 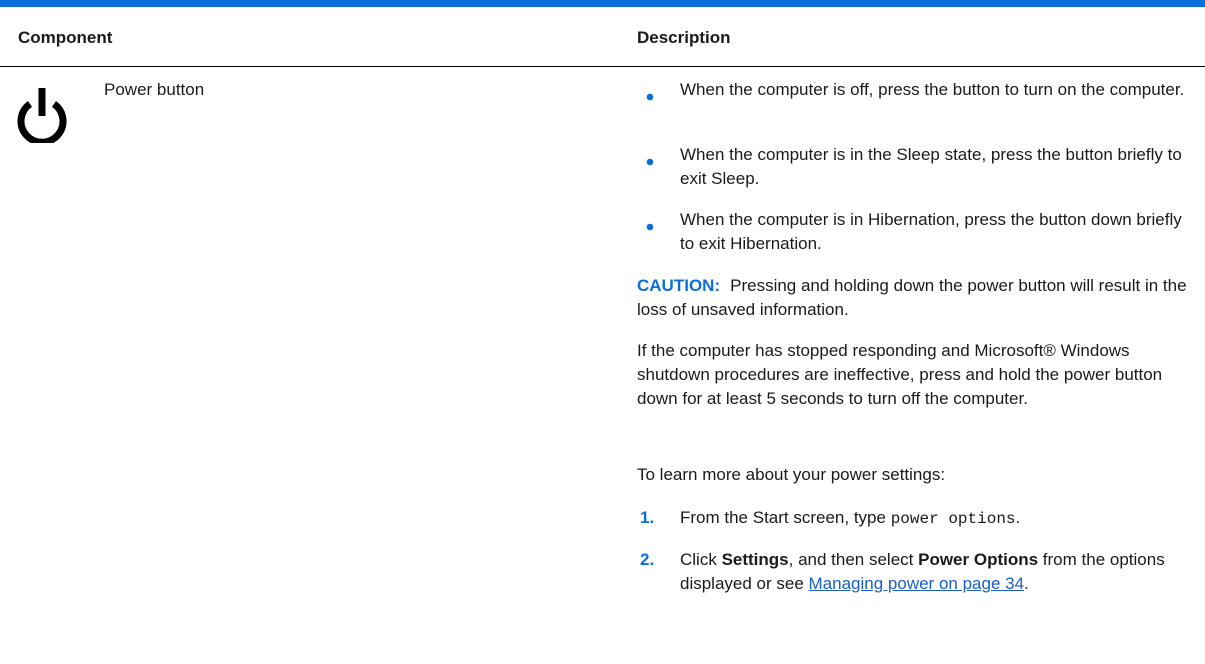 What do you see at coordinates (602, 37) in the screenshot?
I see `table-header: Component Description` at bounding box center [602, 37].